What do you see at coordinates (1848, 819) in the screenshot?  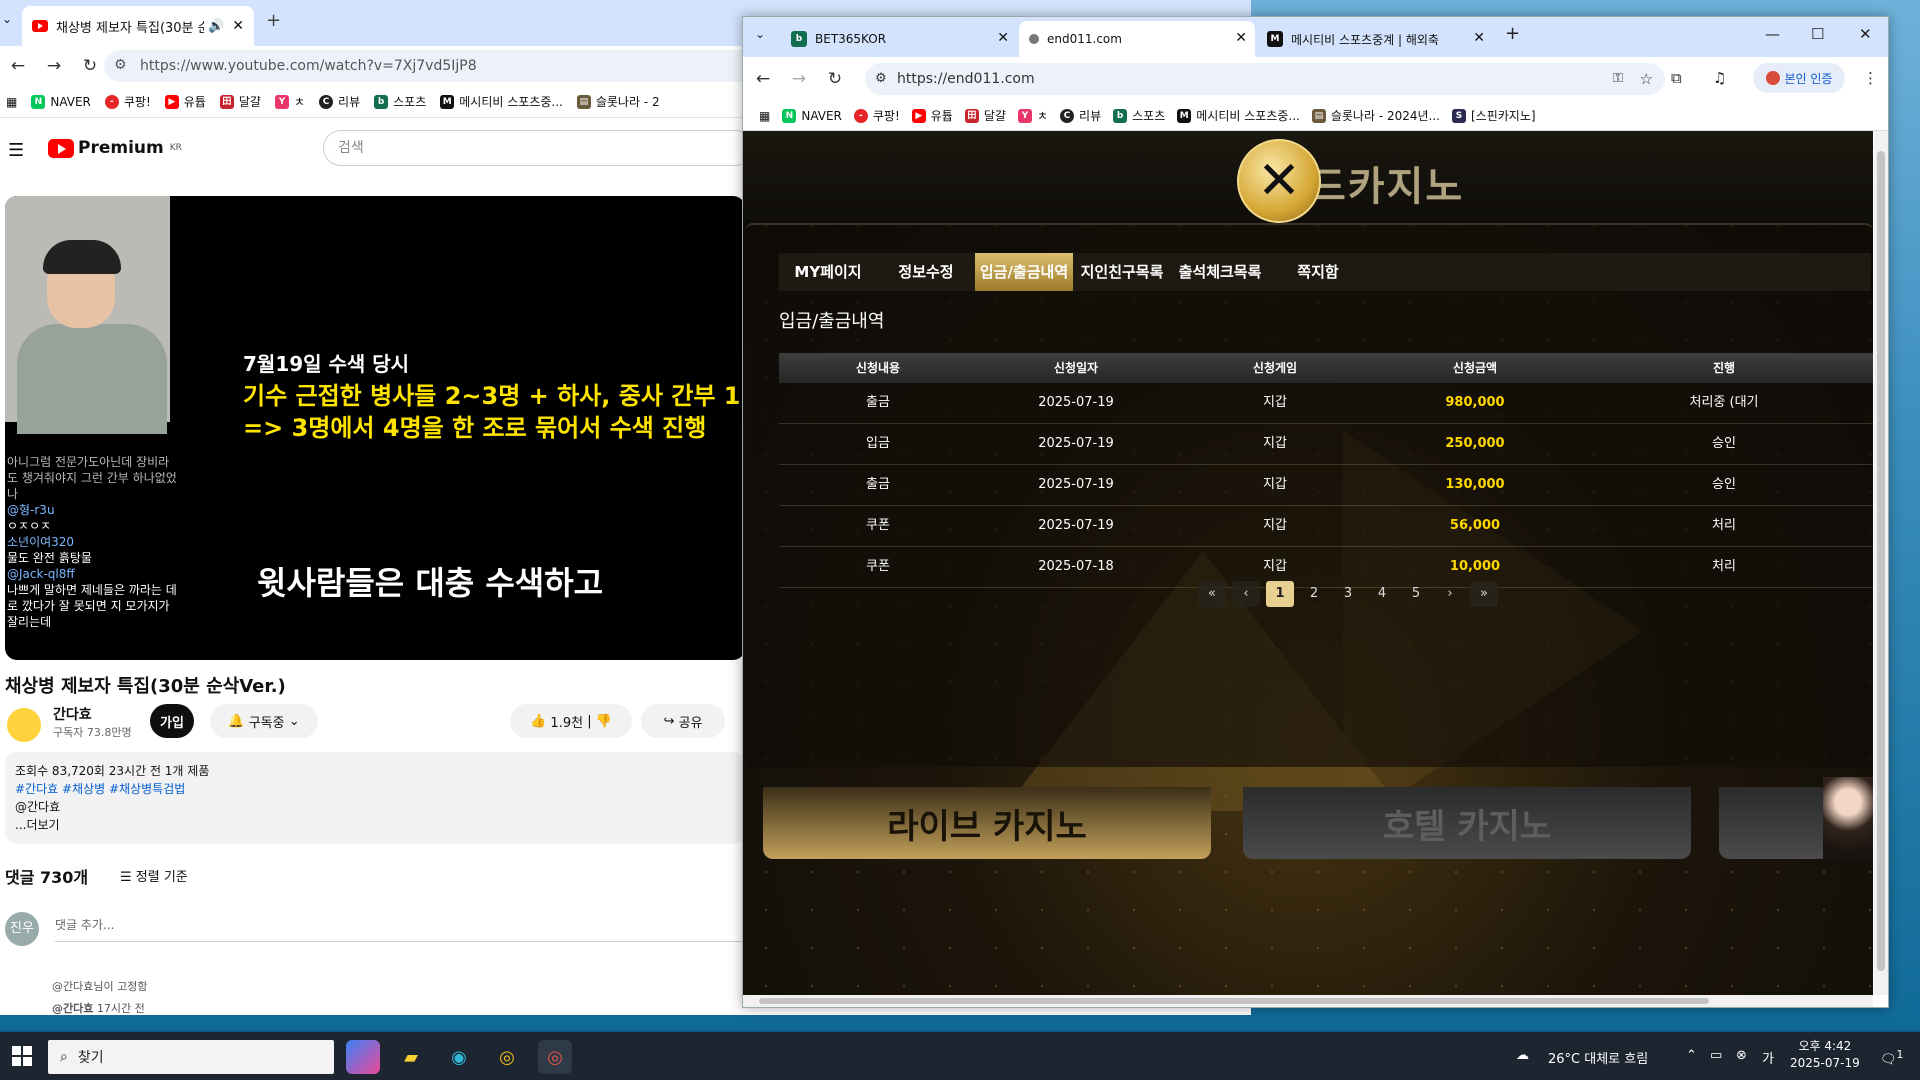 I see `chat-avatar` at bounding box center [1848, 819].